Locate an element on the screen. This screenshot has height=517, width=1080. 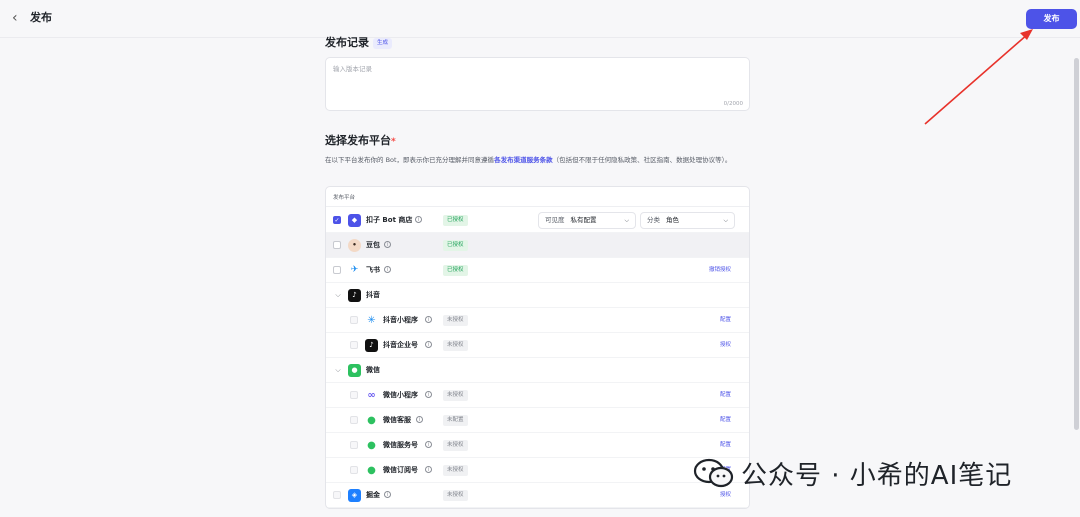
category-select: 分类 角色 ⌵ is located at coordinates (687, 220).